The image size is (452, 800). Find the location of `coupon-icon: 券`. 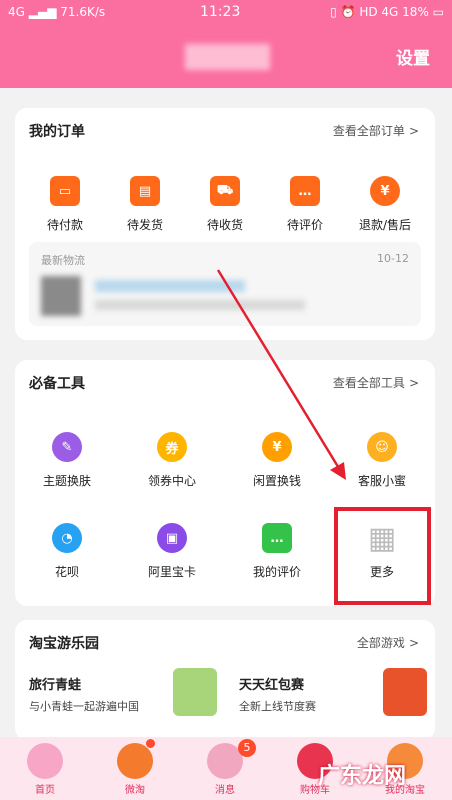

coupon-icon: 券 is located at coordinates (172, 447).